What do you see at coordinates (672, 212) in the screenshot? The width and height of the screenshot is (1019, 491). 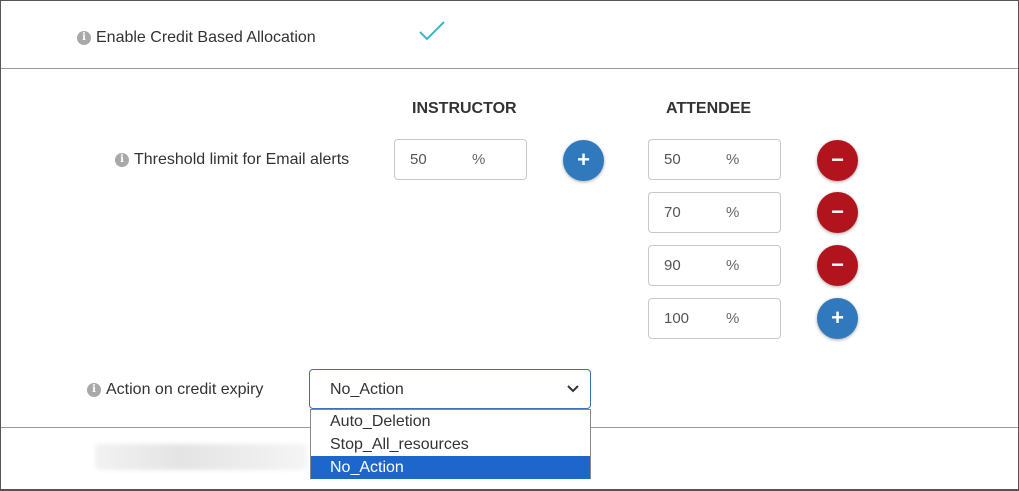 I see `attendee-threshold-value: 70` at bounding box center [672, 212].